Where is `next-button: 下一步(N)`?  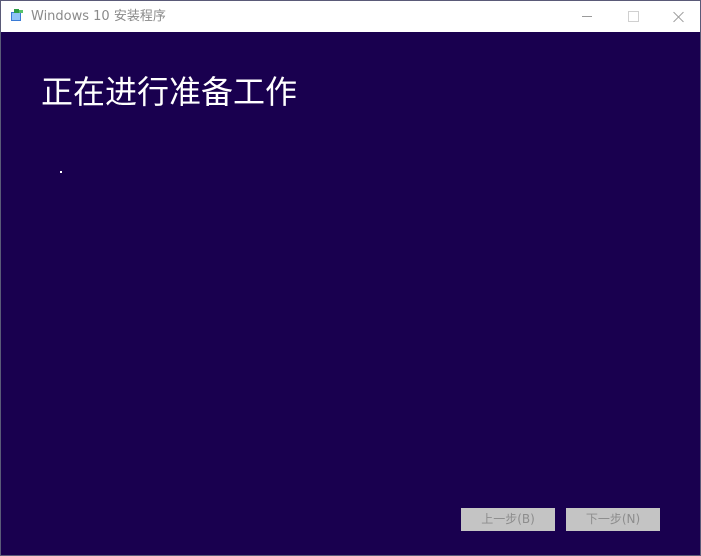
next-button: 下一步(N) is located at coordinates (613, 519).